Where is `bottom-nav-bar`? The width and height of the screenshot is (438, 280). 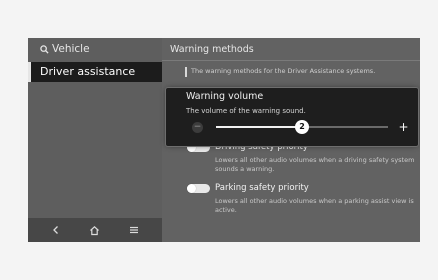
bottom-nav-bar is located at coordinates (95, 230).